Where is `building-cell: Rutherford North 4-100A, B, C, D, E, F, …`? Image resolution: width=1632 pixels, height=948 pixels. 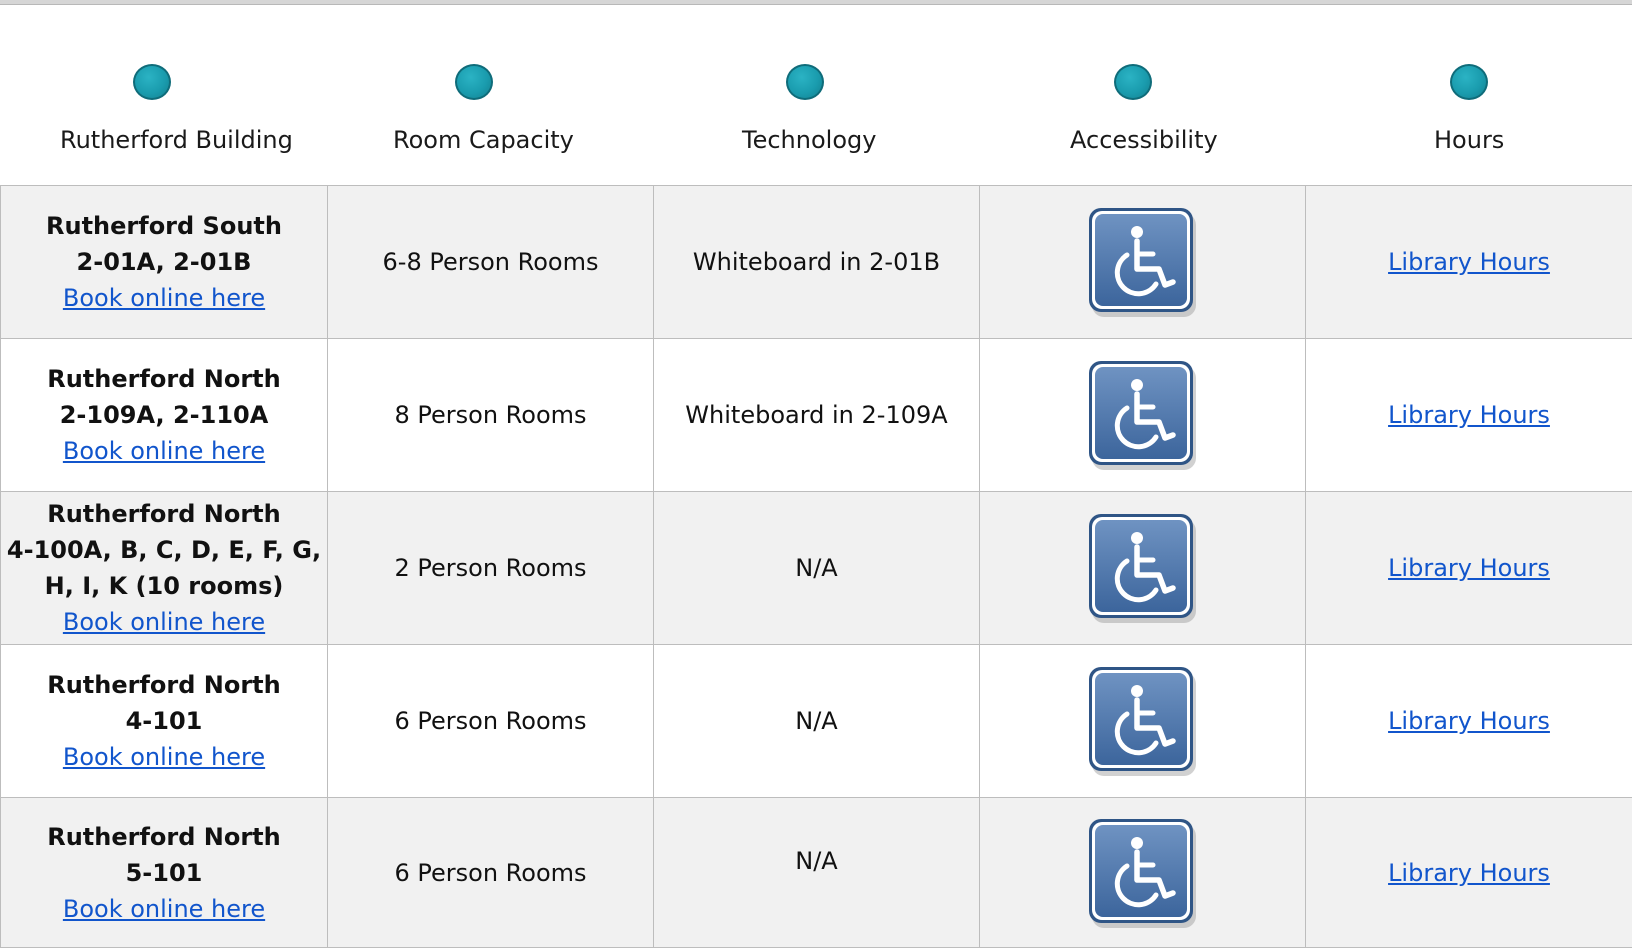
building-cell: Rutherford North 4-100A, B, C, D, E, F, … is located at coordinates (164, 568).